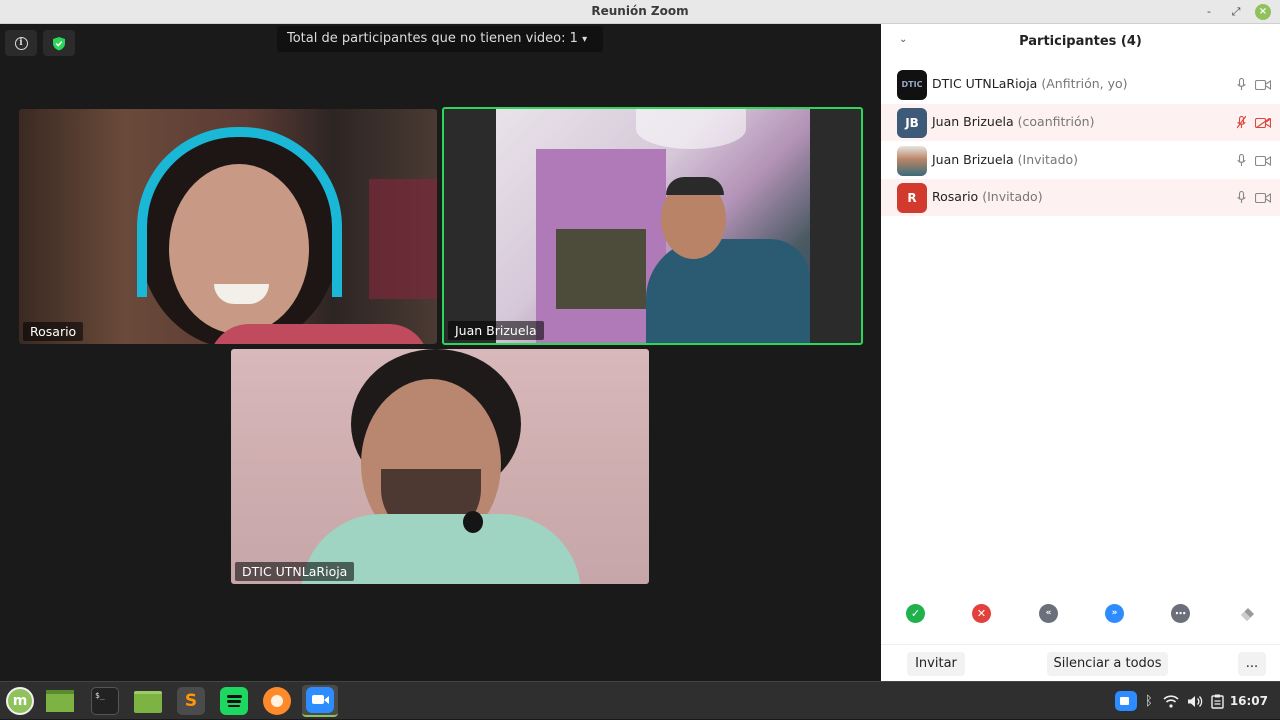 This screenshot has height=720, width=1280. I want to click on panel-header: ⌄ Participantes (4), so click(1080, 42).